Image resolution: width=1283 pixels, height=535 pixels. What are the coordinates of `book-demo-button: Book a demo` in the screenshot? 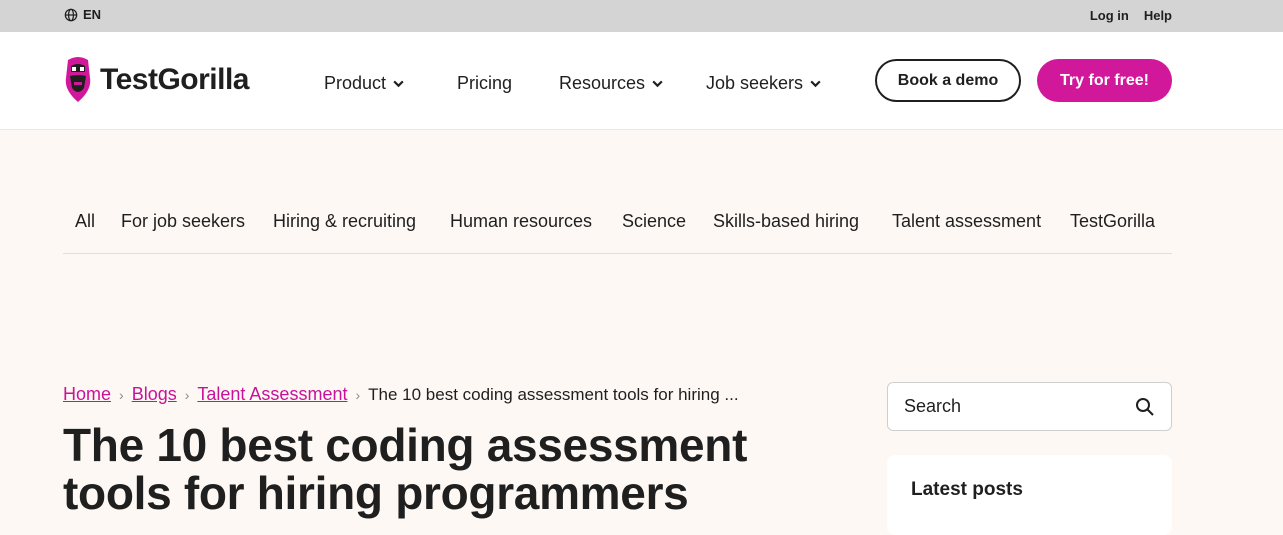 It's located at (948, 80).